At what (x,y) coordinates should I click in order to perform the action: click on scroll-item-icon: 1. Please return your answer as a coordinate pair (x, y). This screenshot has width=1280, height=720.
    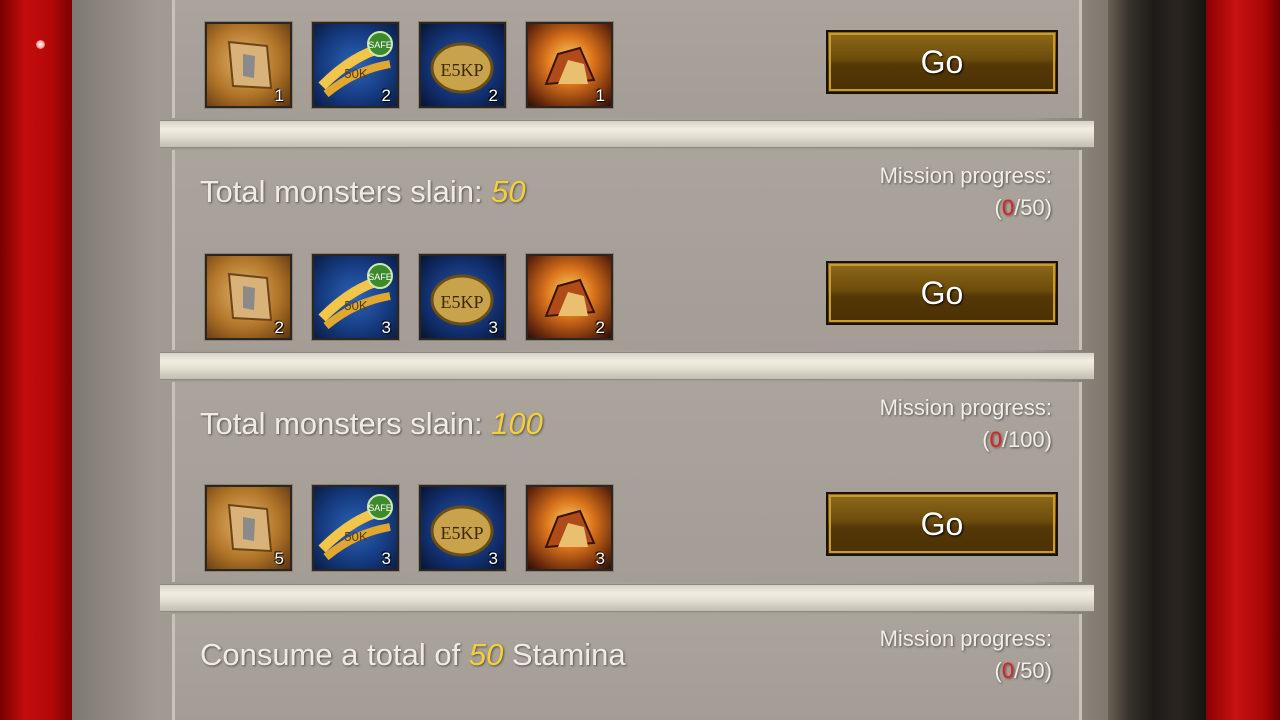
    Looking at the image, I should click on (248, 65).